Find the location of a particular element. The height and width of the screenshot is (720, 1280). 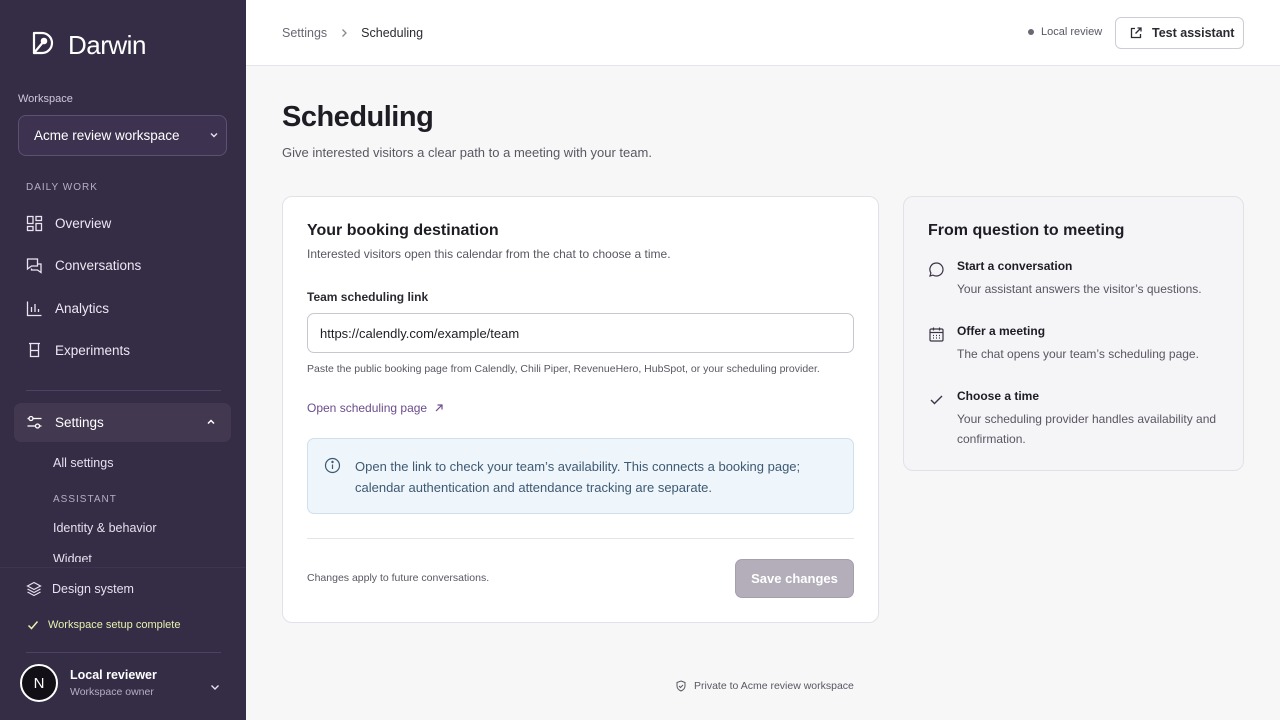

setup-status-text: Workspace setup complete is located at coordinates (114, 625).